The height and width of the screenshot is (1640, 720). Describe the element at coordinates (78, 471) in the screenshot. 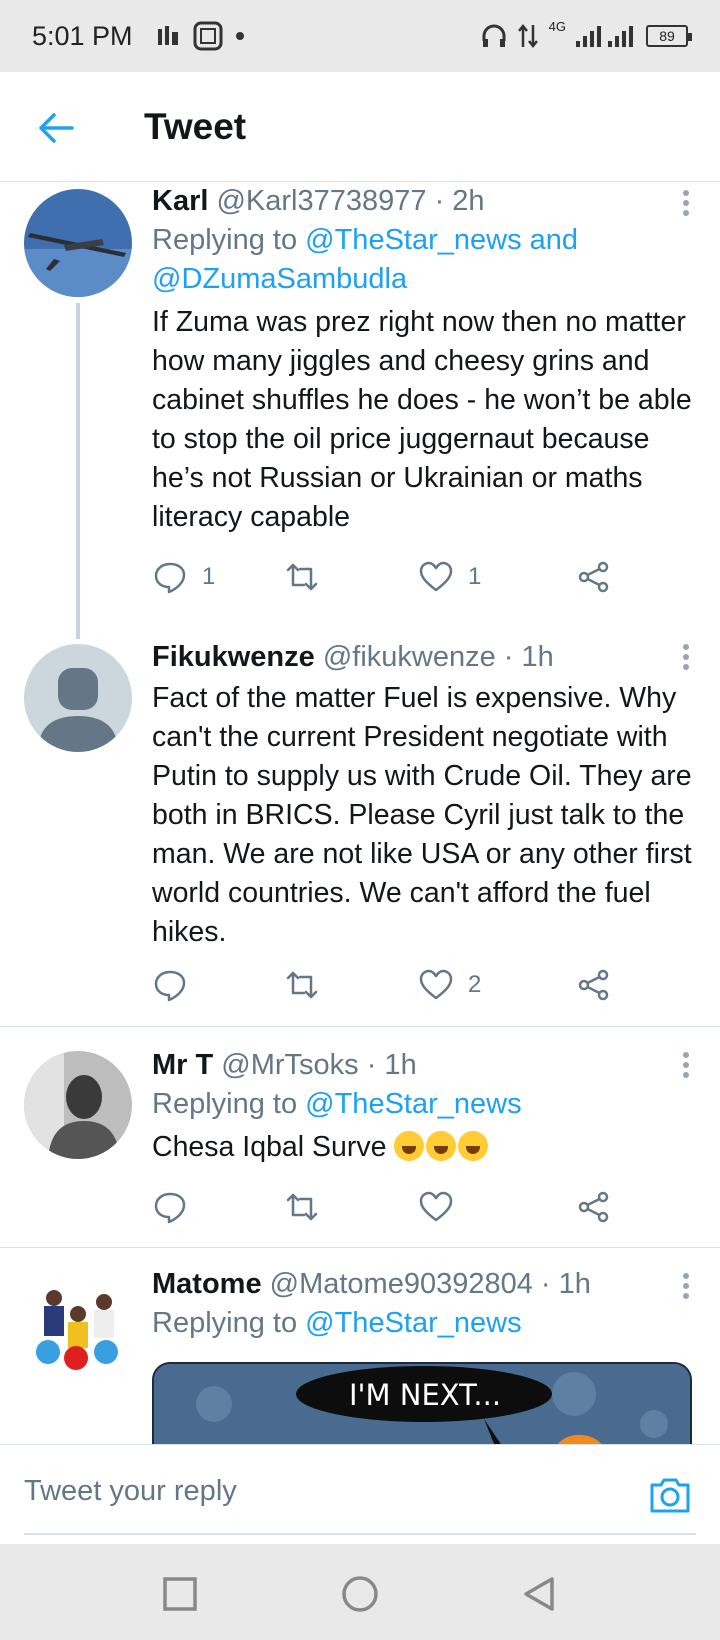

I see `thread-line` at that location.